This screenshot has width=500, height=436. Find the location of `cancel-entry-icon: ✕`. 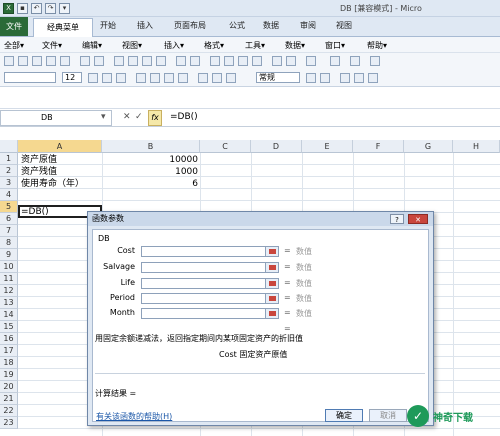

cancel-entry-icon: ✕ is located at coordinates (127, 117).